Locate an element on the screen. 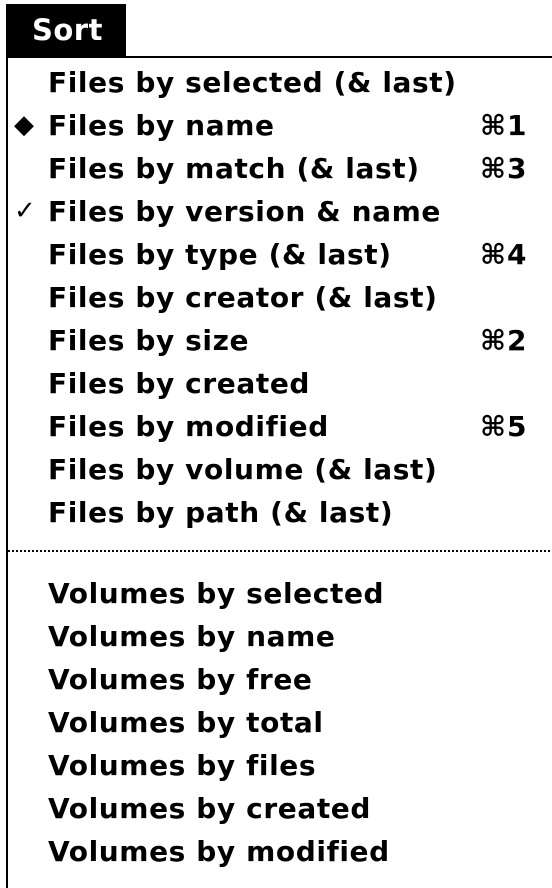 The height and width of the screenshot is (888, 552). menu-item-volumes-by-total: Volumes by total is located at coordinates (280, 722).